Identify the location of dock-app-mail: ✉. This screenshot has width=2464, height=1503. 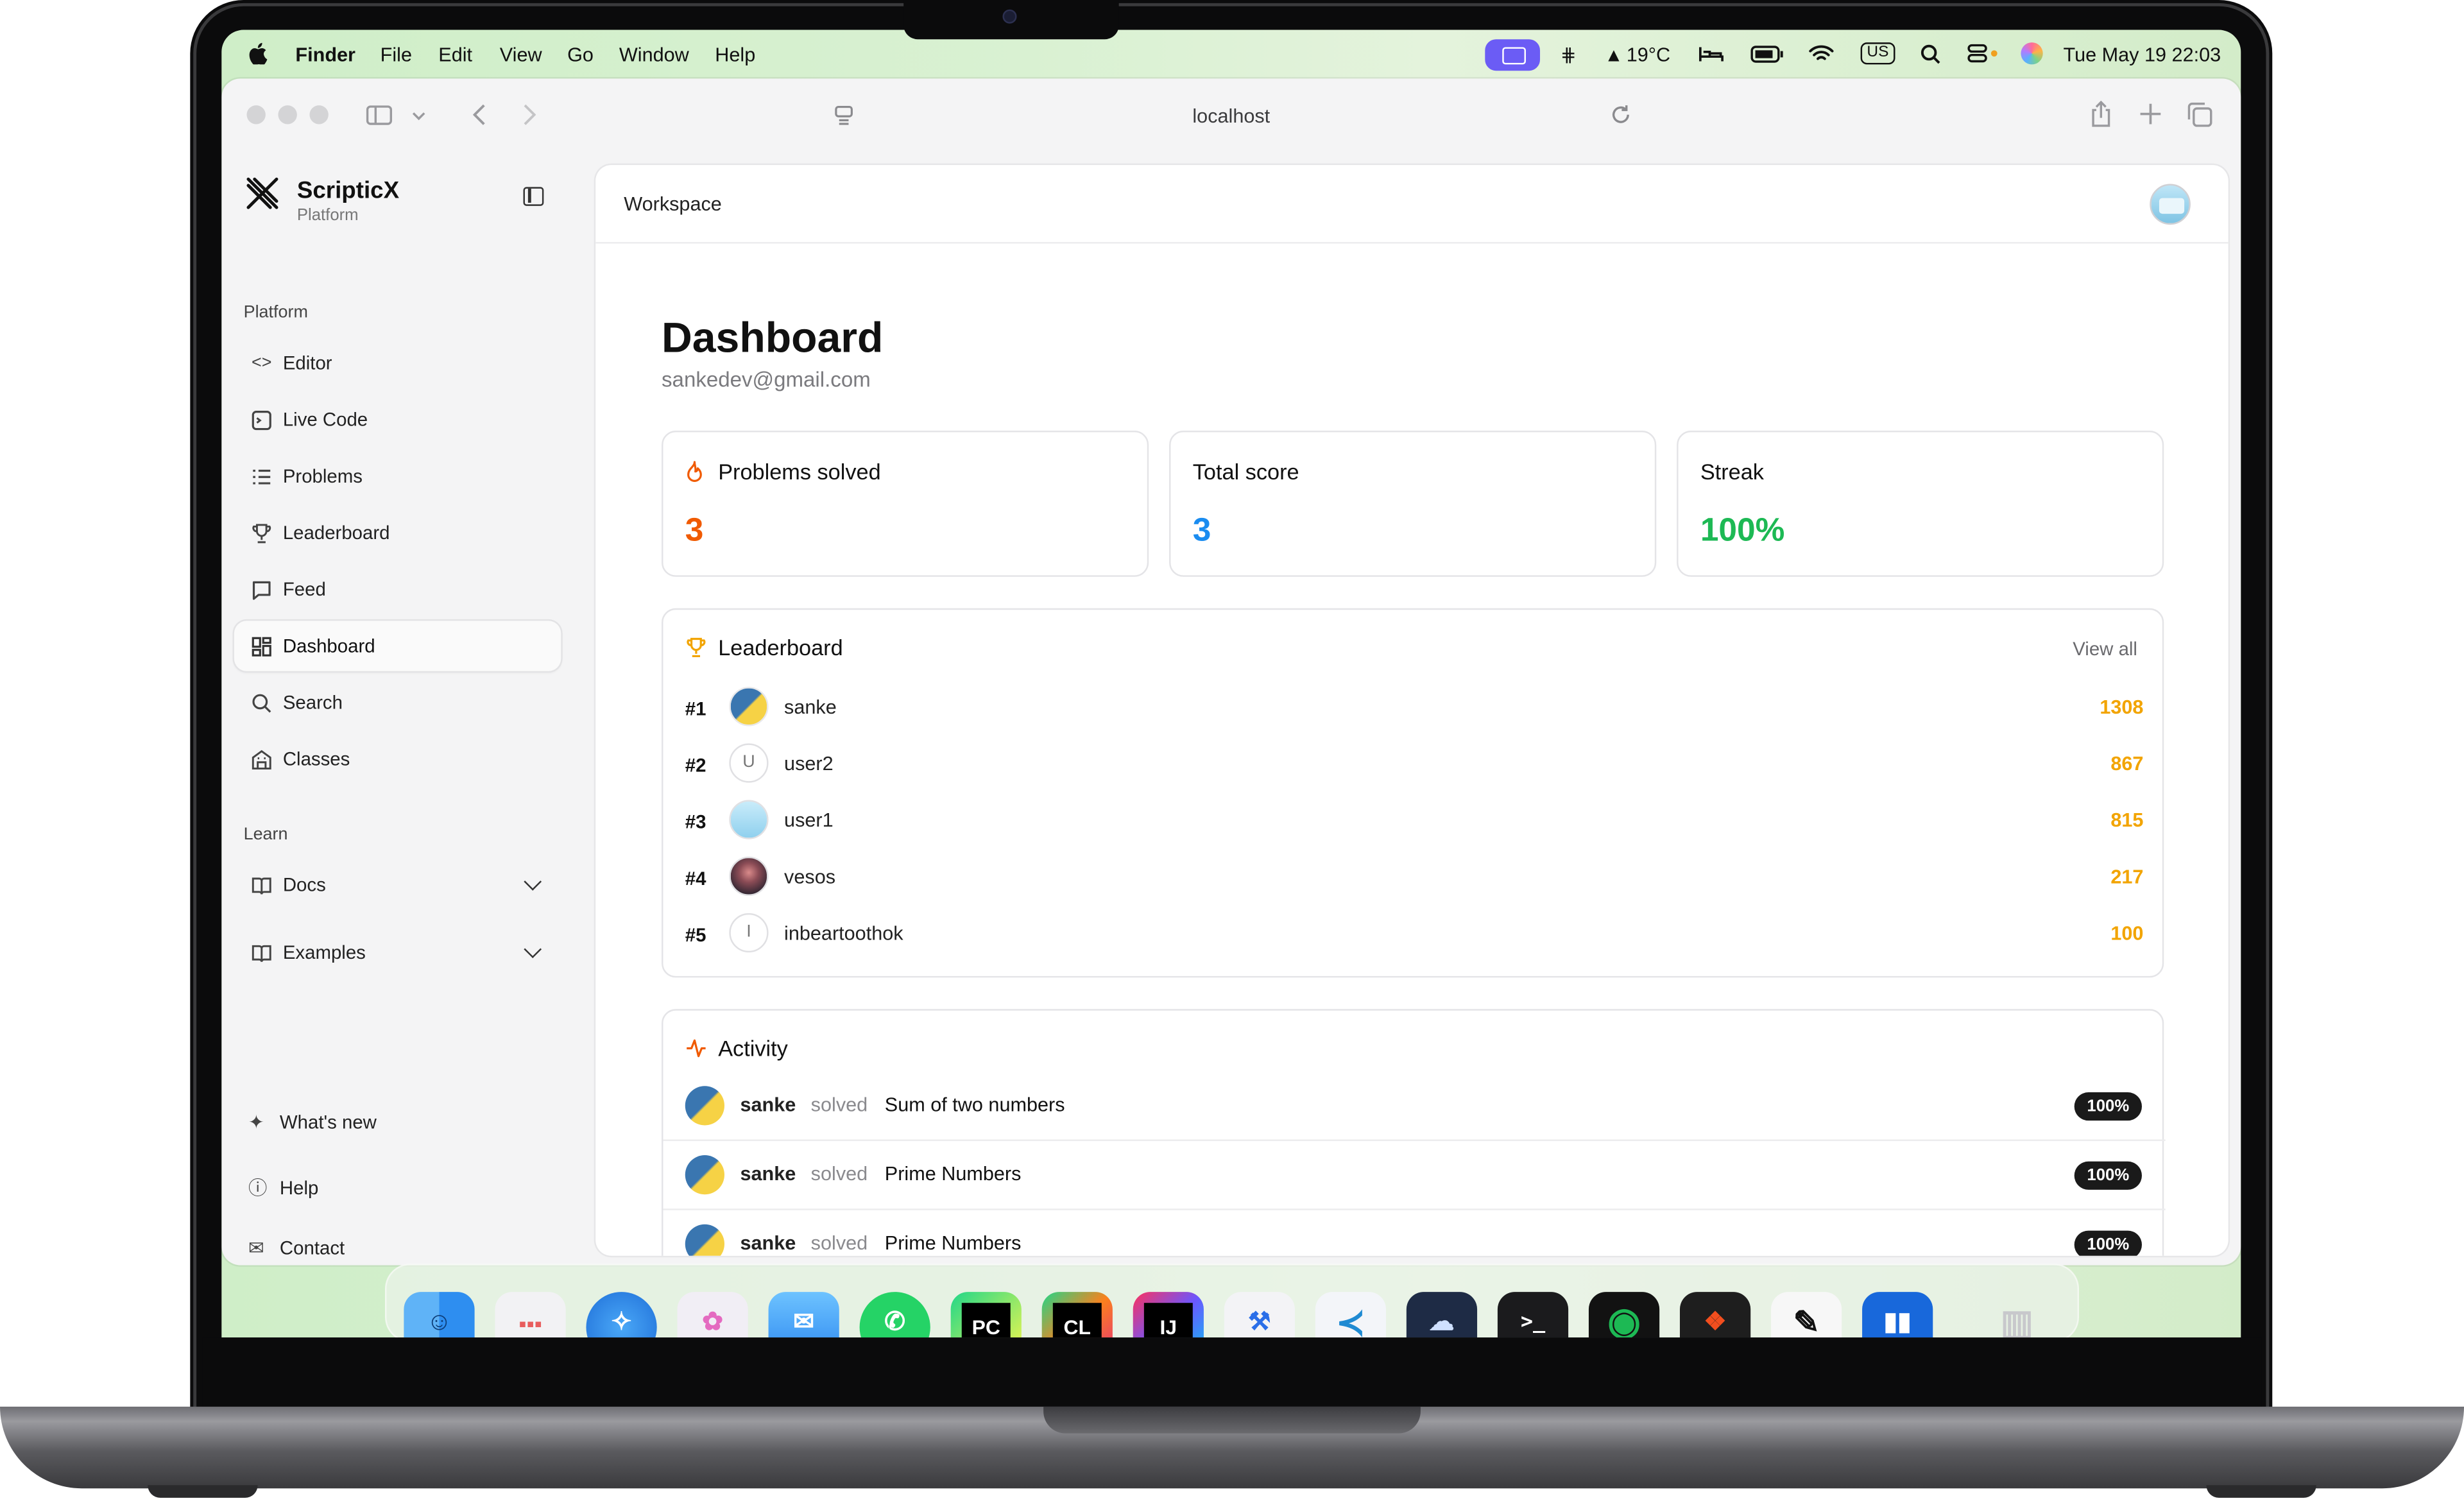
(803, 1315).